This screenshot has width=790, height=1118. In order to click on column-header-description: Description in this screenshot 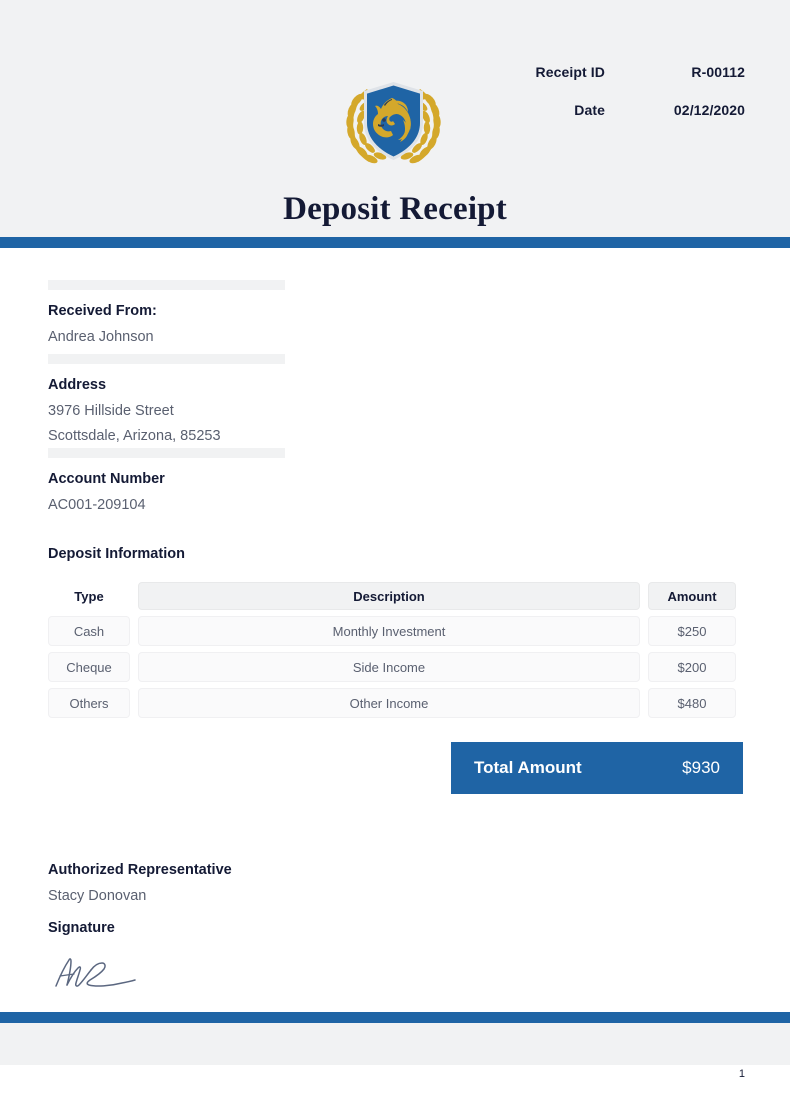, I will do `click(389, 596)`.